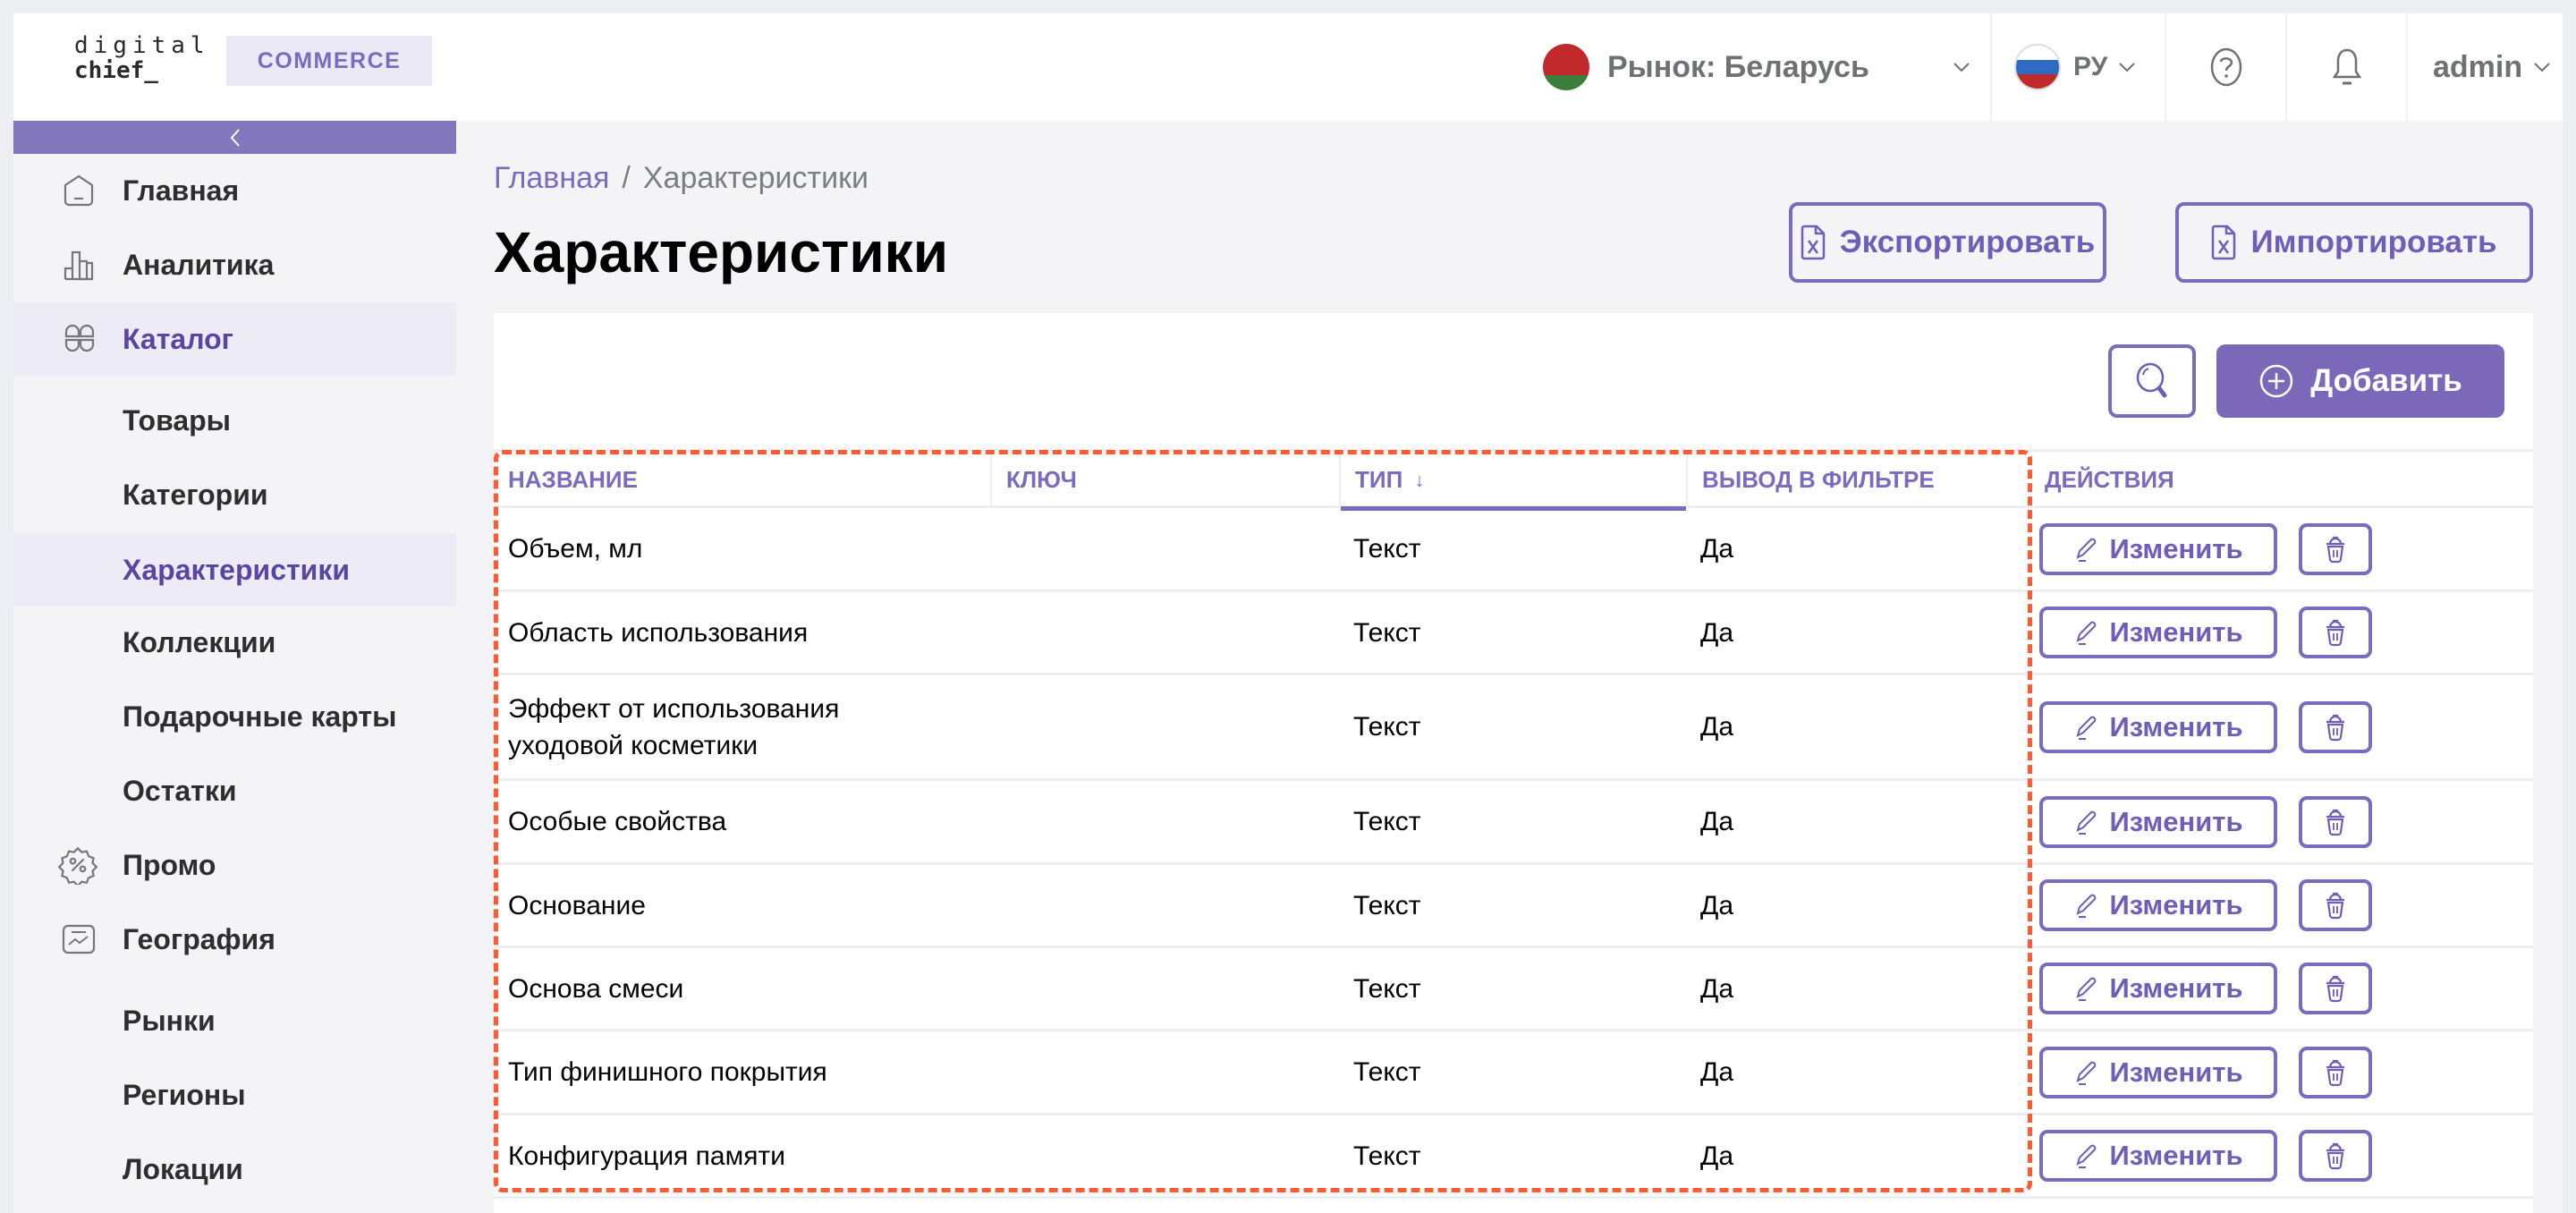 The image size is (2576, 1213). What do you see at coordinates (234, 642) in the screenshot?
I see `sidebar-item-collections: Коллекции` at bounding box center [234, 642].